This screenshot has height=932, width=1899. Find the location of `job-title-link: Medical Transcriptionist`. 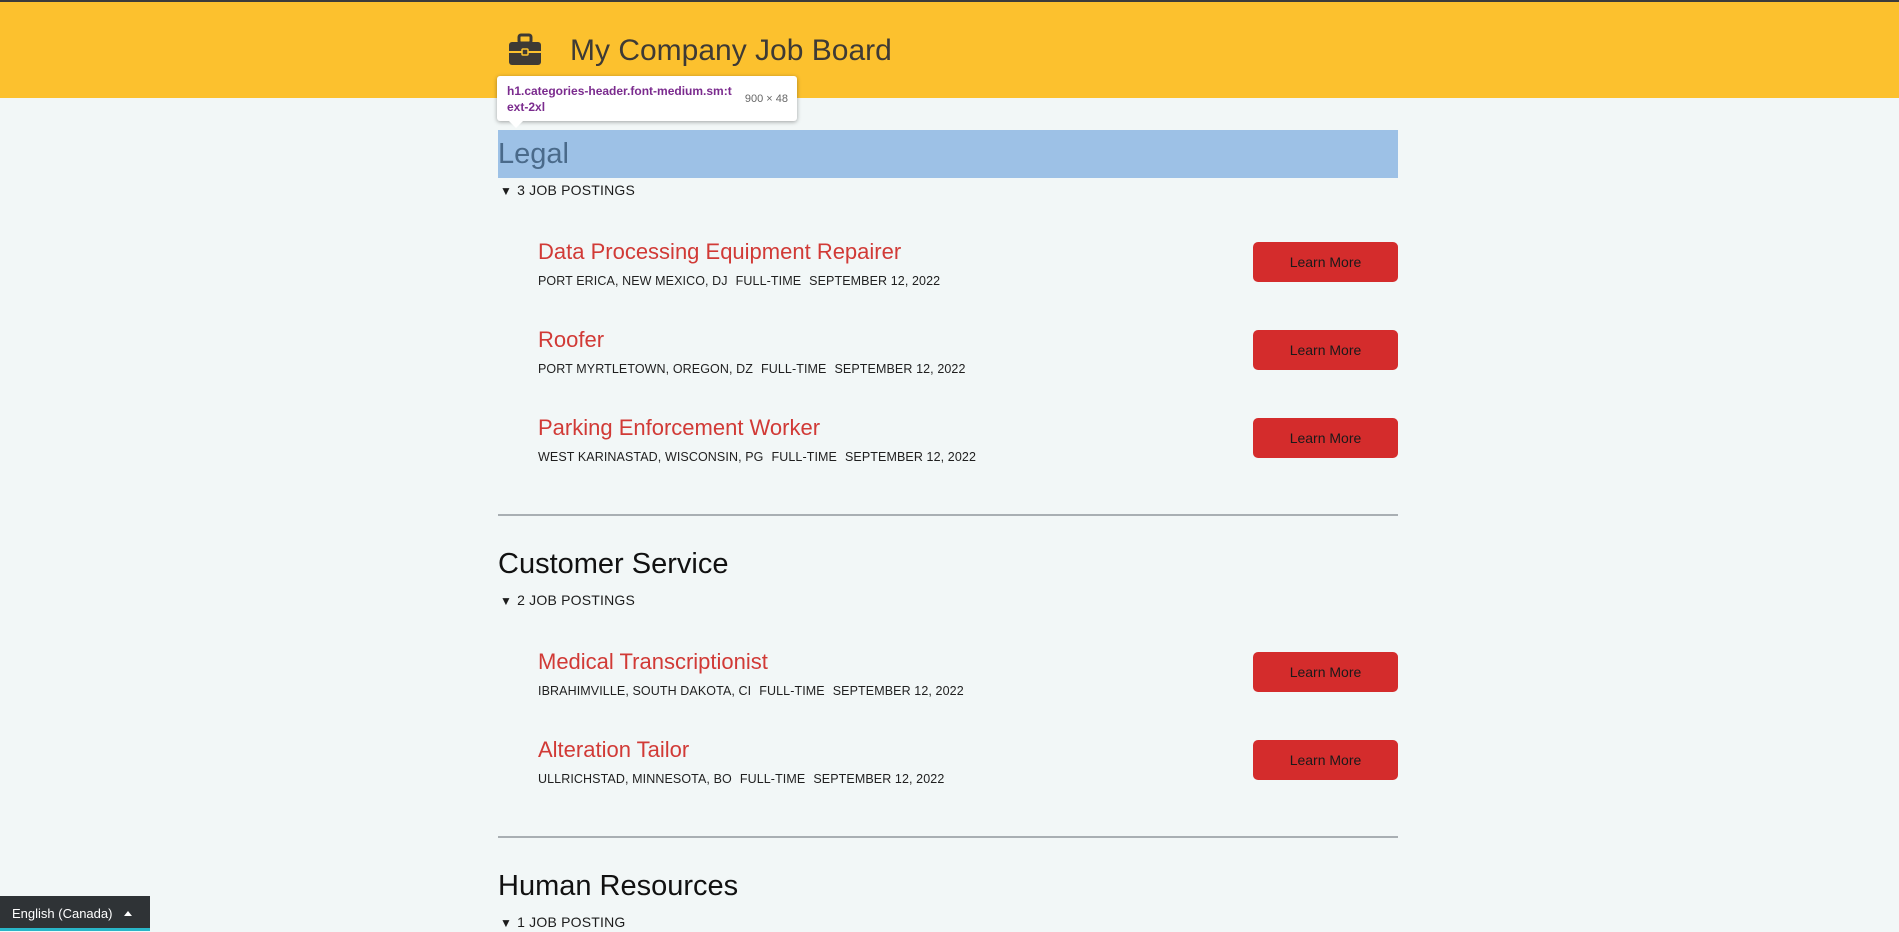

job-title-link: Medical Transcriptionist is located at coordinates (653, 662).